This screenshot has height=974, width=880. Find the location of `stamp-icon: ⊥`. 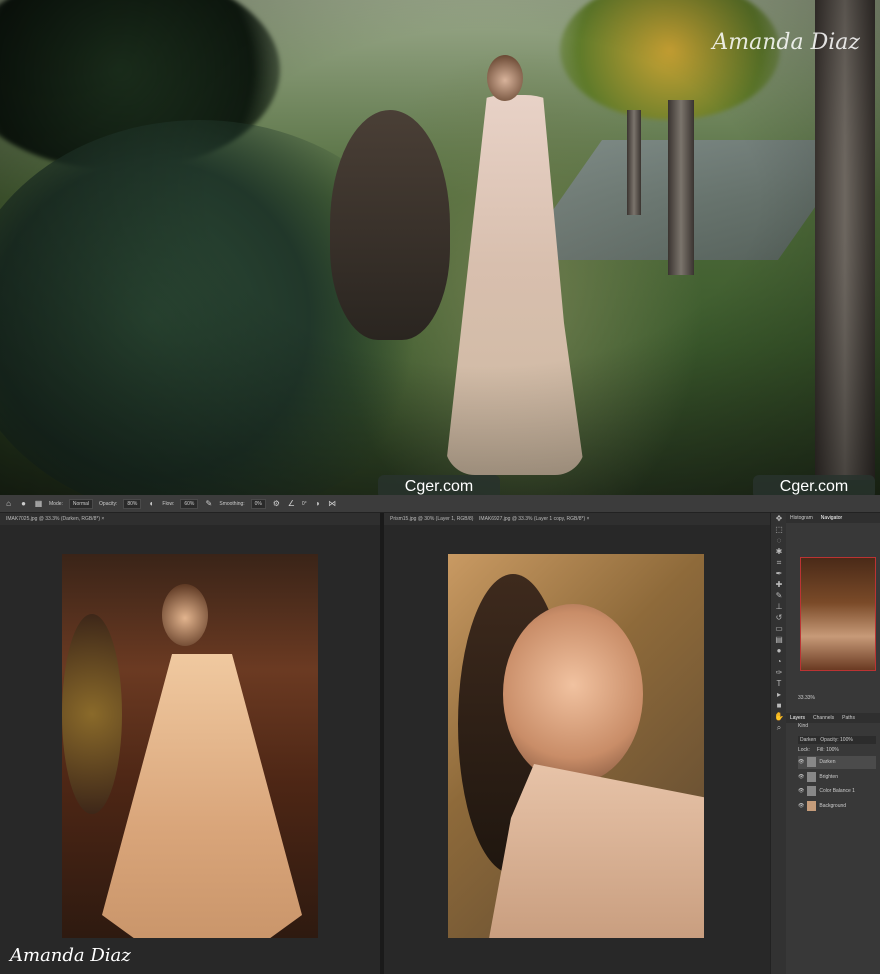

stamp-icon: ⊥ is located at coordinates (779, 606).